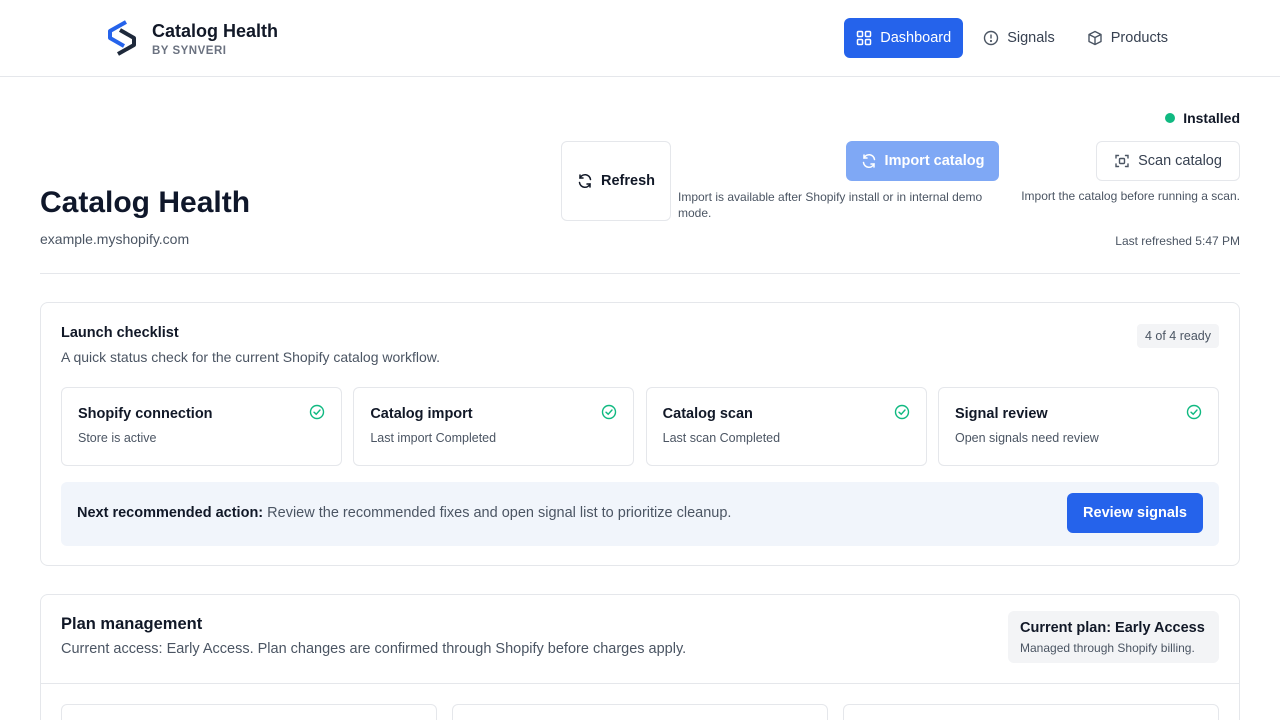 The image size is (1280, 720). I want to click on nav-products-label: Products, so click(1139, 38).